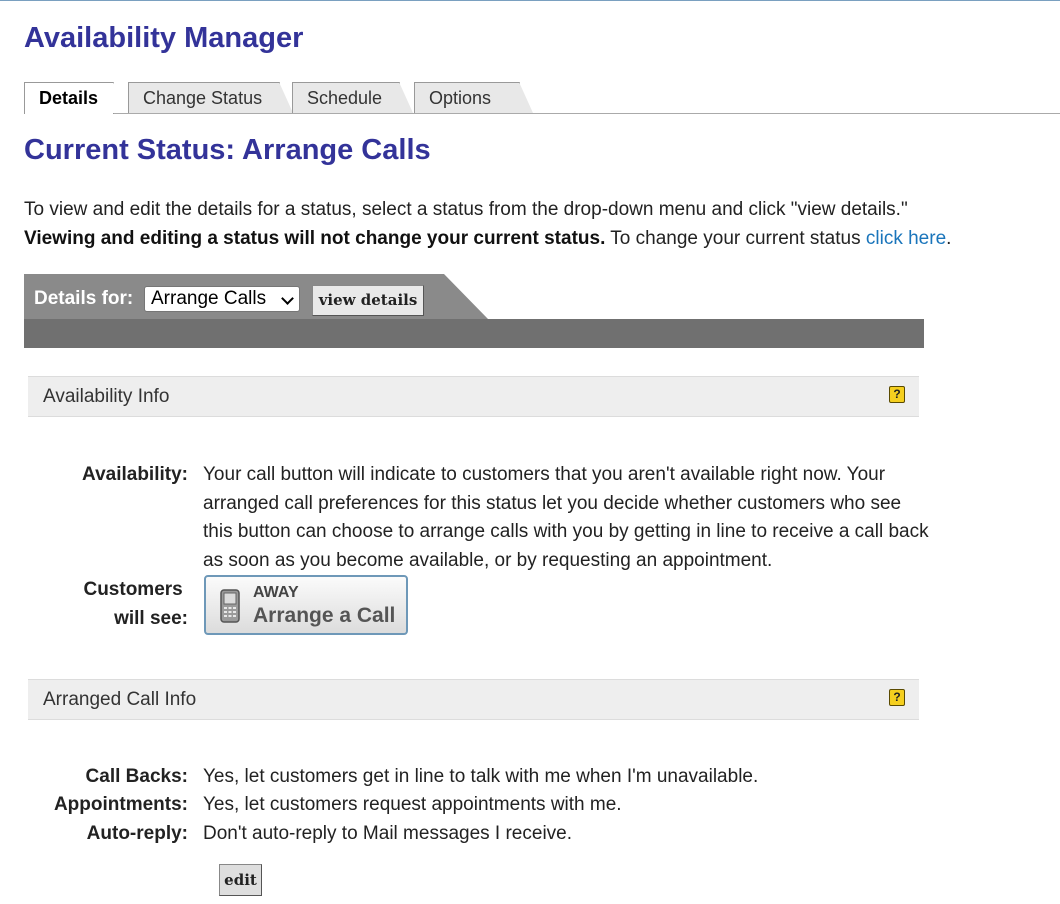 The image size is (1060, 904). I want to click on call-button-status: AWAY, so click(276, 592).